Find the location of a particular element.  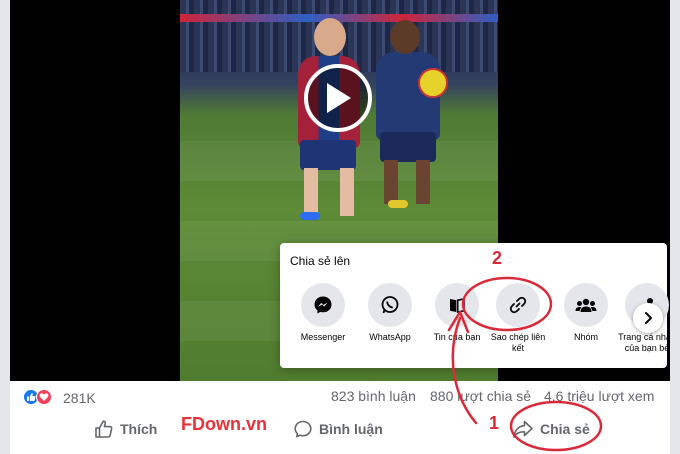

share-whatsapp: WhatsApp is located at coordinates (390, 313).